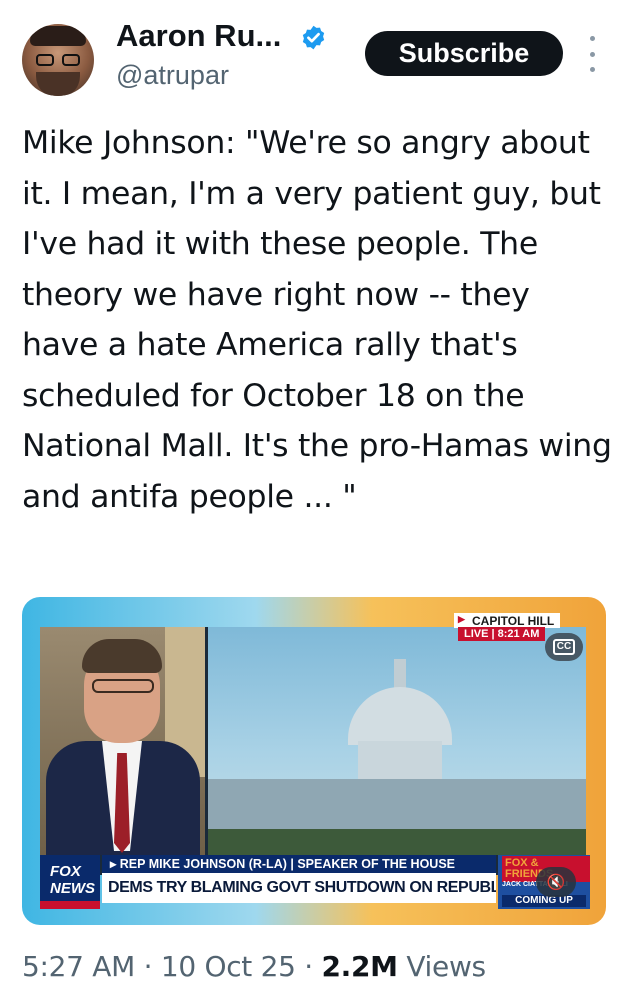 The image size is (626, 1000). Describe the element at coordinates (502, 634) in the screenshot. I see `live-badge: LIVE | 8:21 AM` at that location.